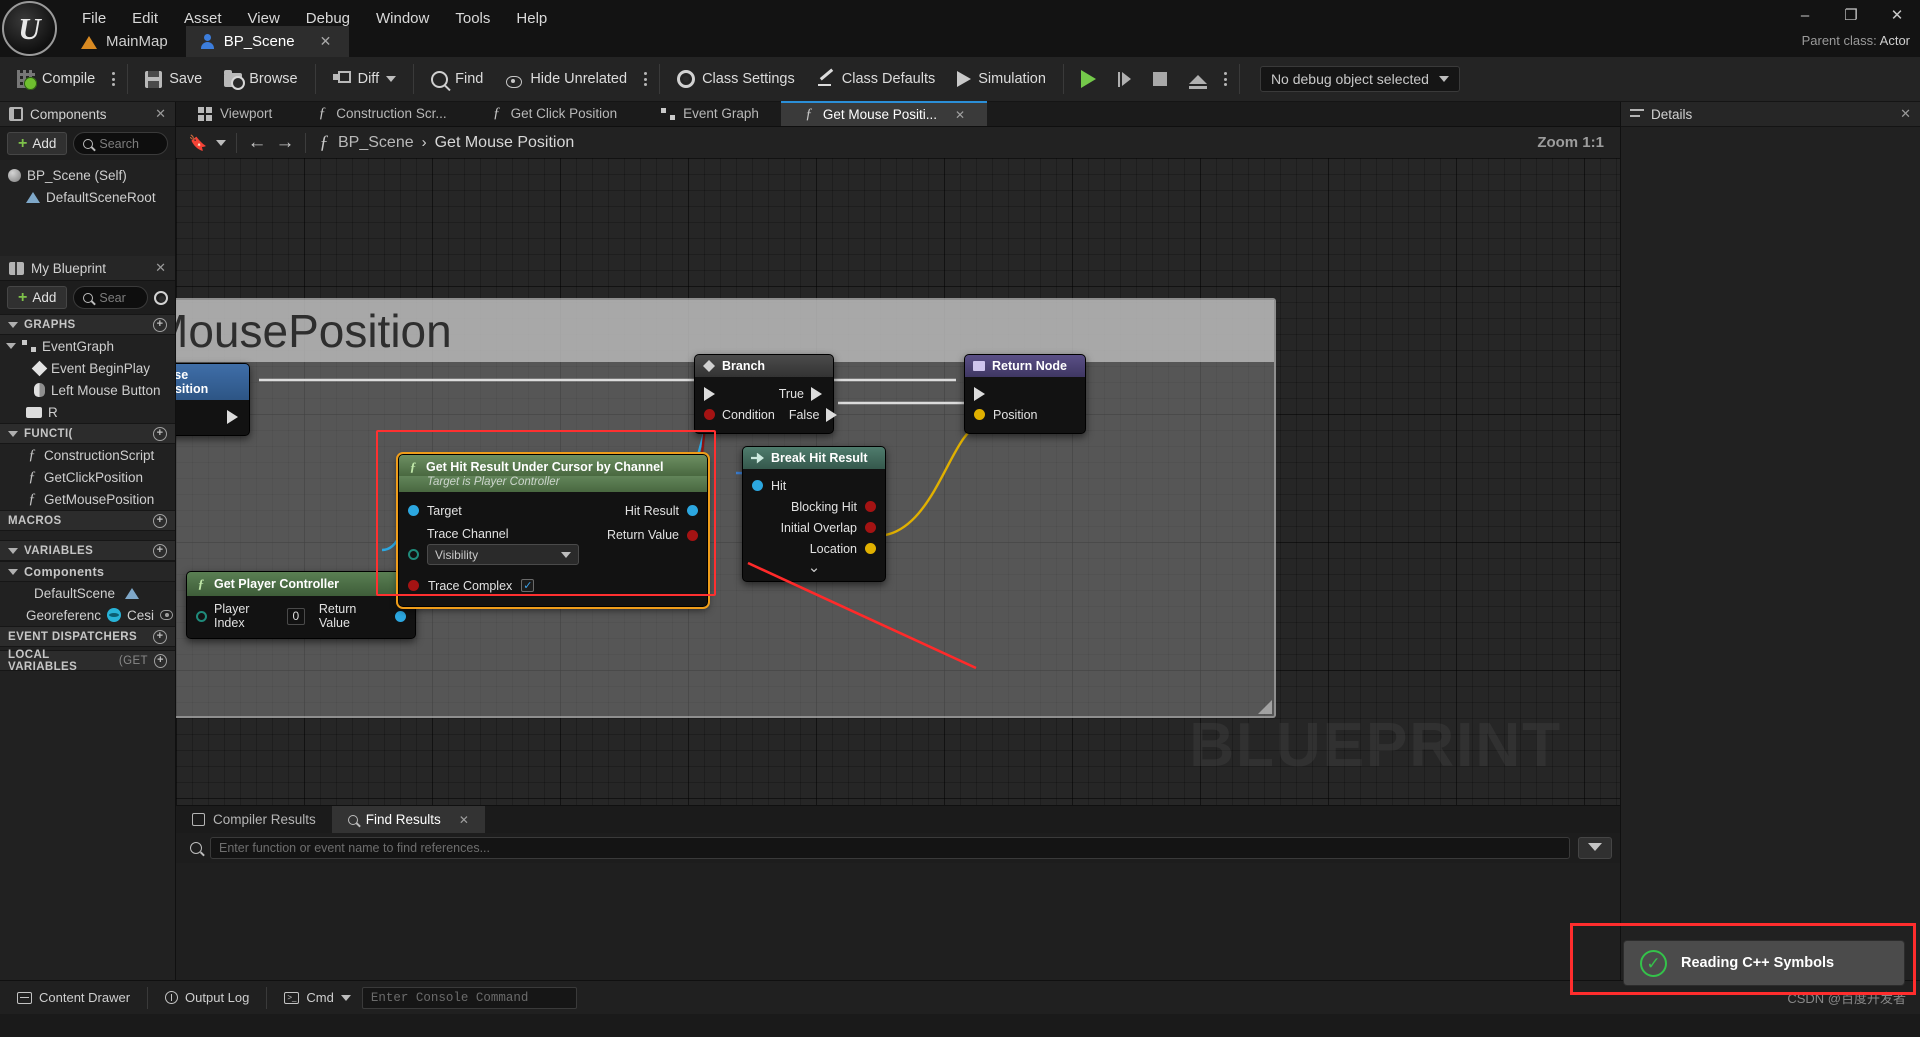 The width and height of the screenshot is (1920, 1037). Describe the element at coordinates (201, 616) in the screenshot. I see `input-pin-player-index` at that location.